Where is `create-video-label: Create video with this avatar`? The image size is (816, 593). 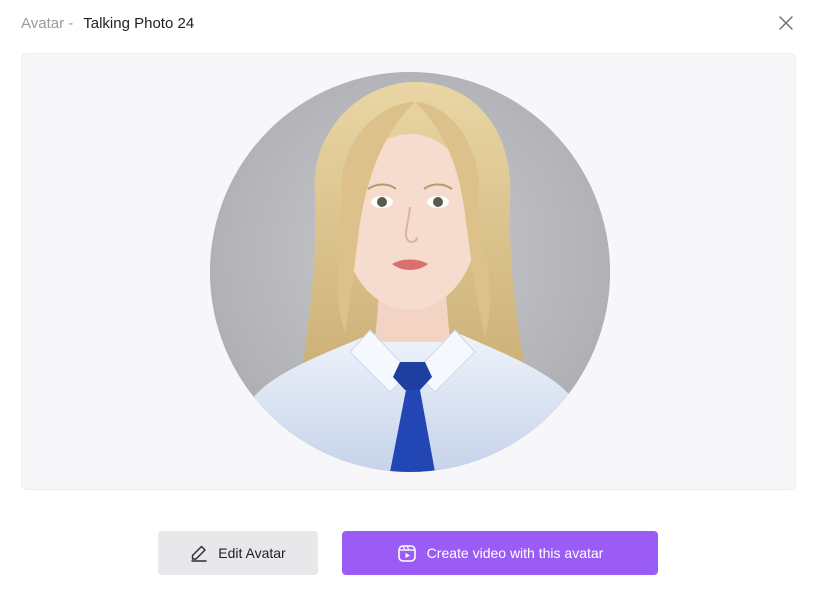
create-video-label: Create video with this avatar is located at coordinates (515, 553).